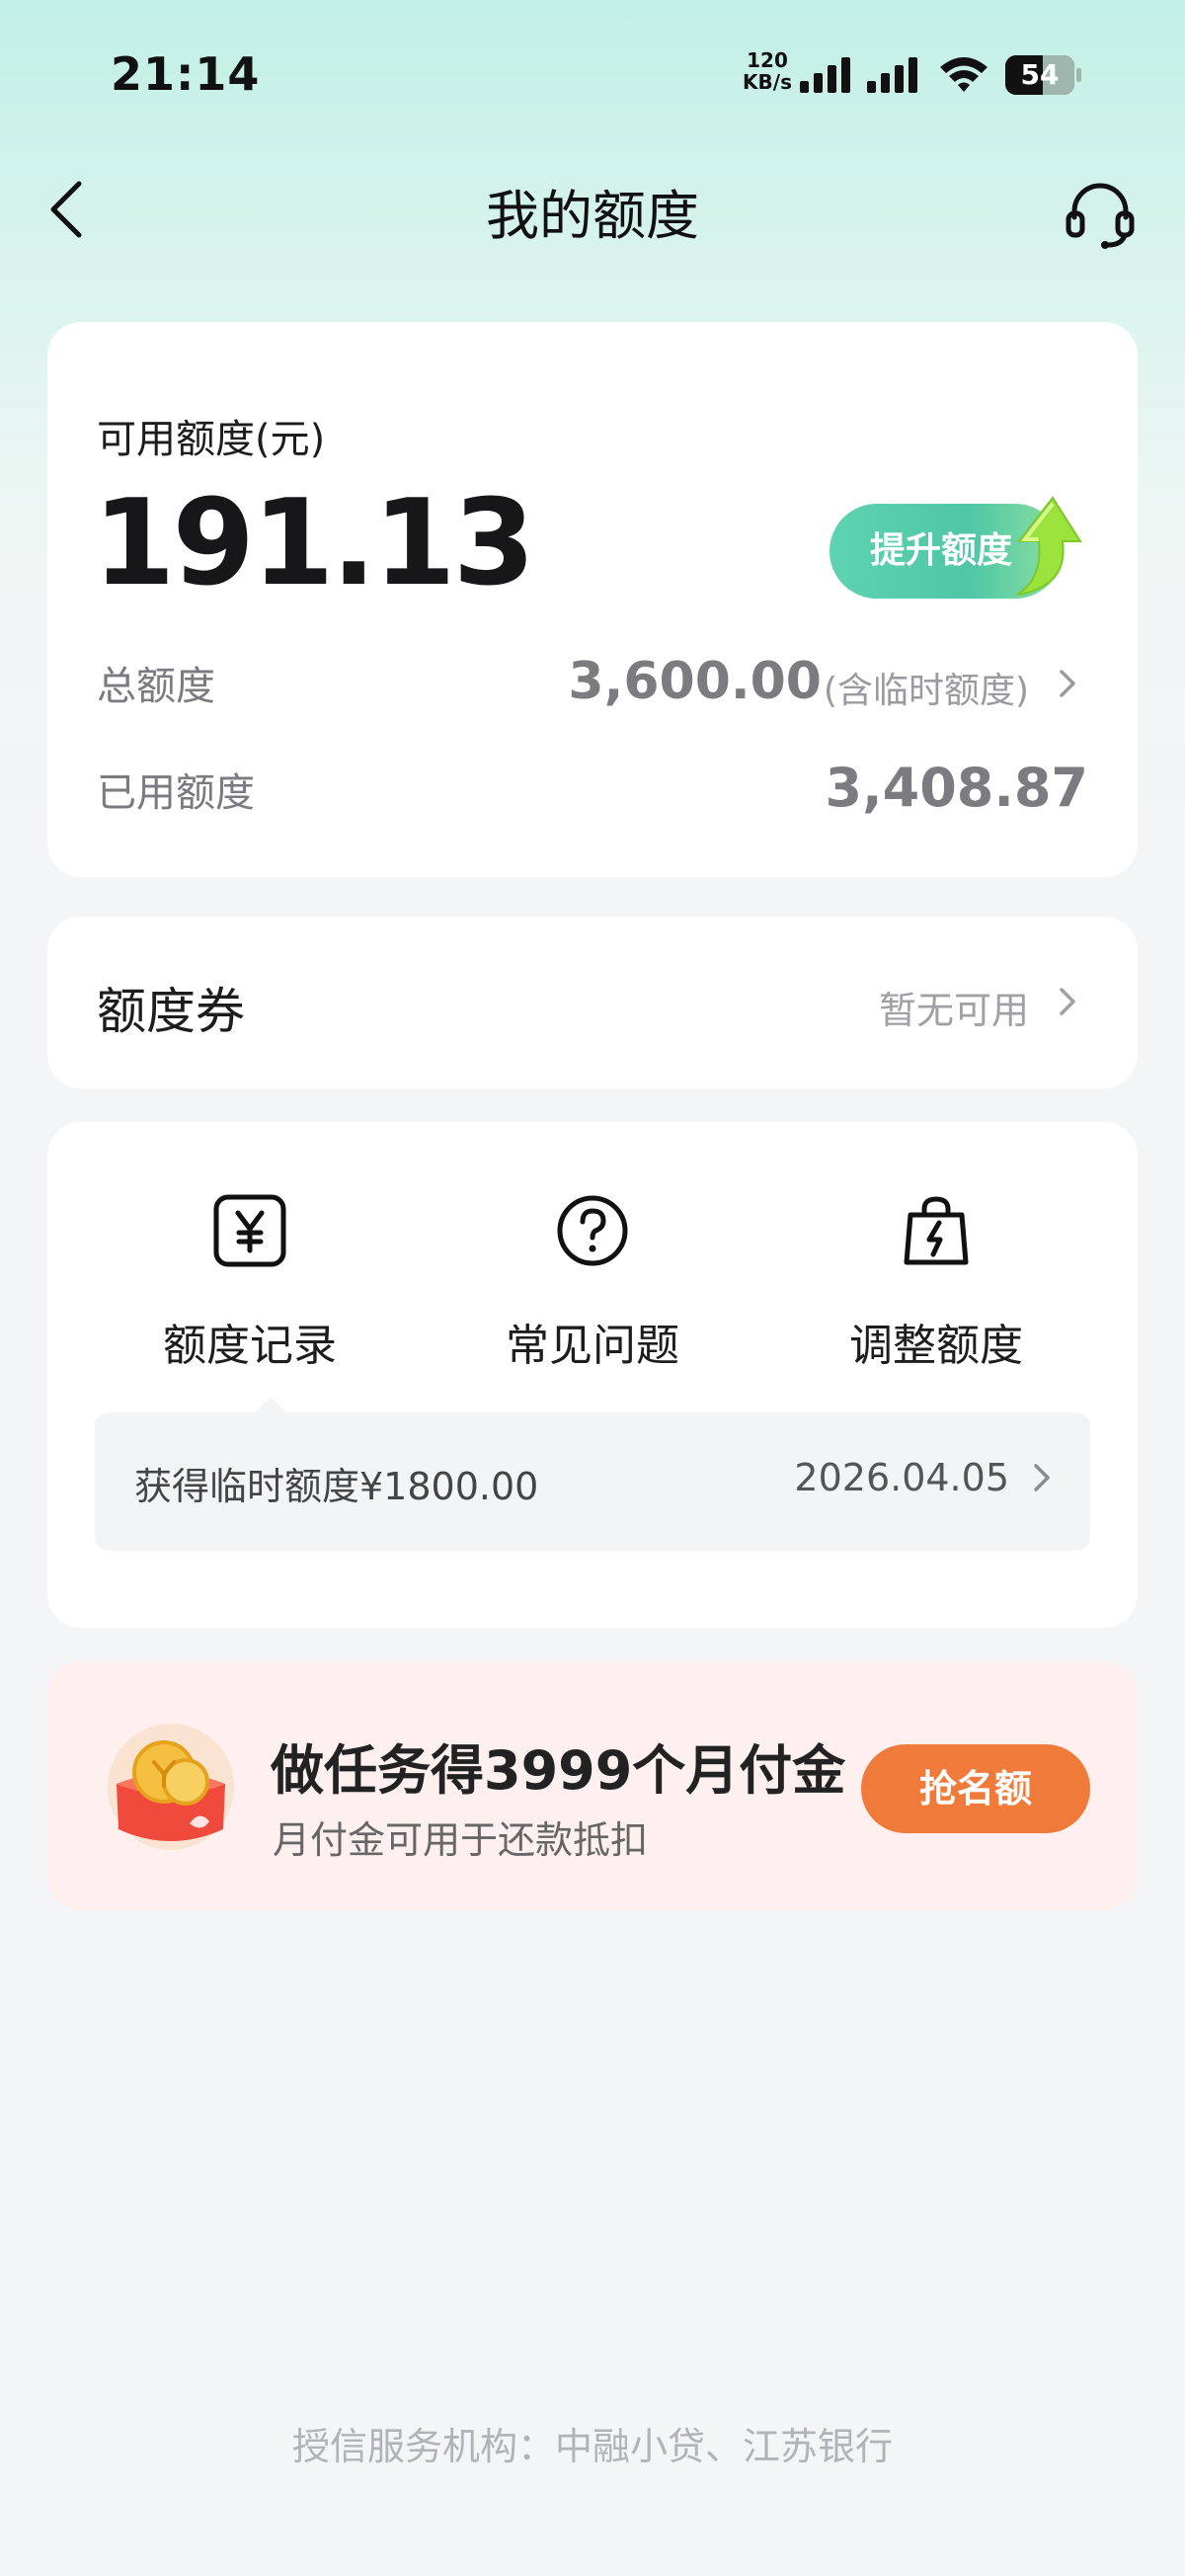 The width and height of the screenshot is (1185, 2576). I want to click on grab-slot-button: 抢名额, so click(976, 1788).